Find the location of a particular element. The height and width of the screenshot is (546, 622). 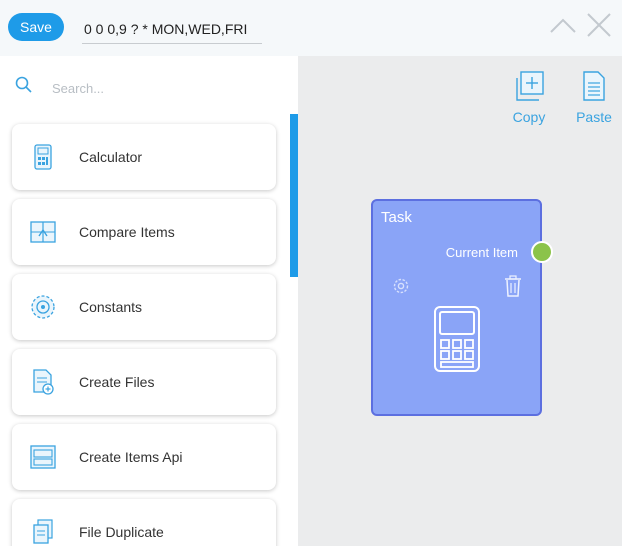

cron-expression-input is located at coordinates (172, 29).